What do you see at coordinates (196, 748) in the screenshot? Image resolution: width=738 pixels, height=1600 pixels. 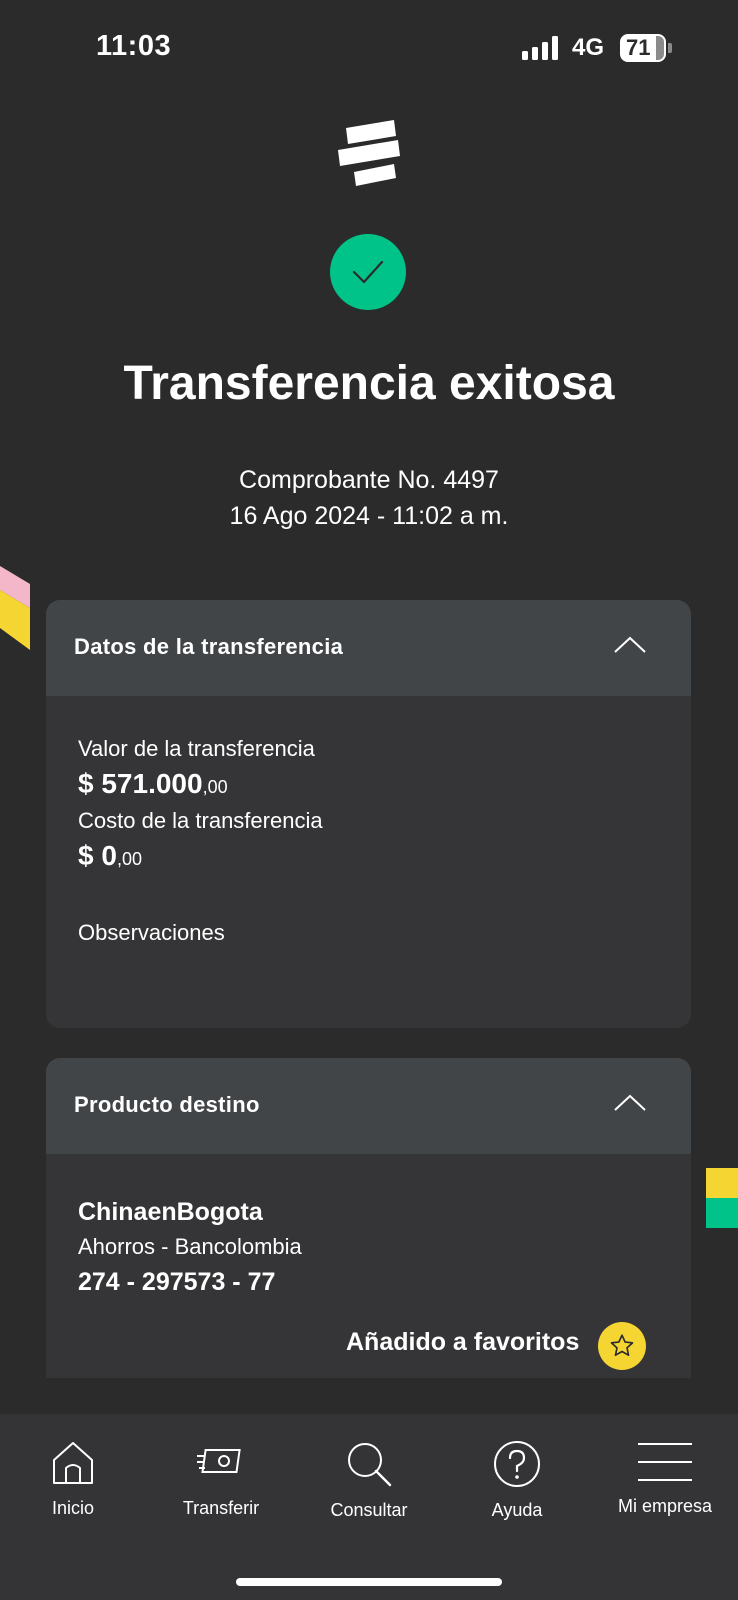 I see `transfer-value-label: Valor de la transferencia` at bounding box center [196, 748].